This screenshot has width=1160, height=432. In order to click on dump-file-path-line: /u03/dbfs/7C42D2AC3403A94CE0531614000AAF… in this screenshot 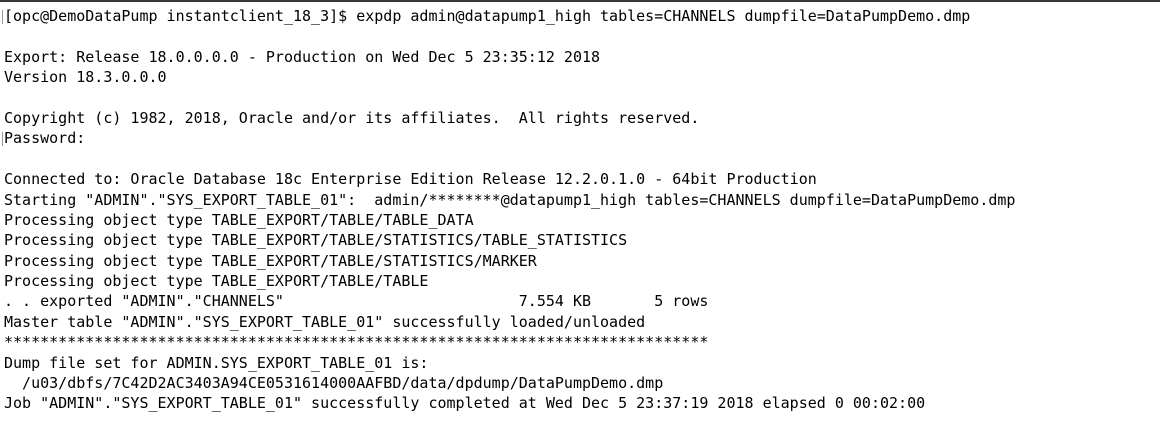, I will do `click(334, 383)`.